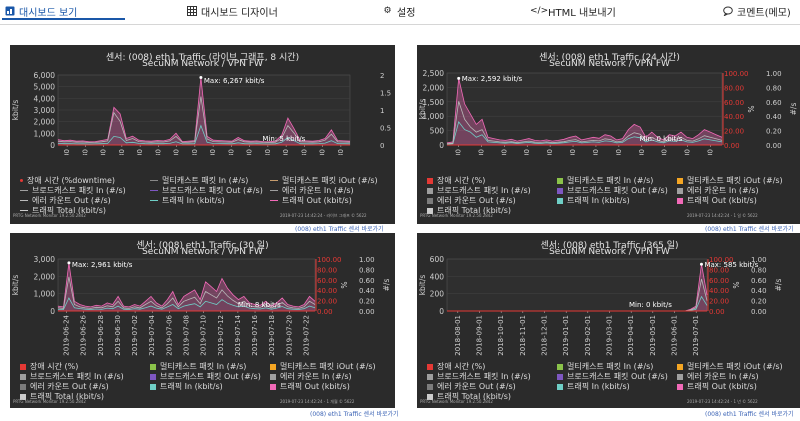  Describe the element at coordinates (711, 152) in the screenshot. I see `x-tick-label: 14:00` at that location.